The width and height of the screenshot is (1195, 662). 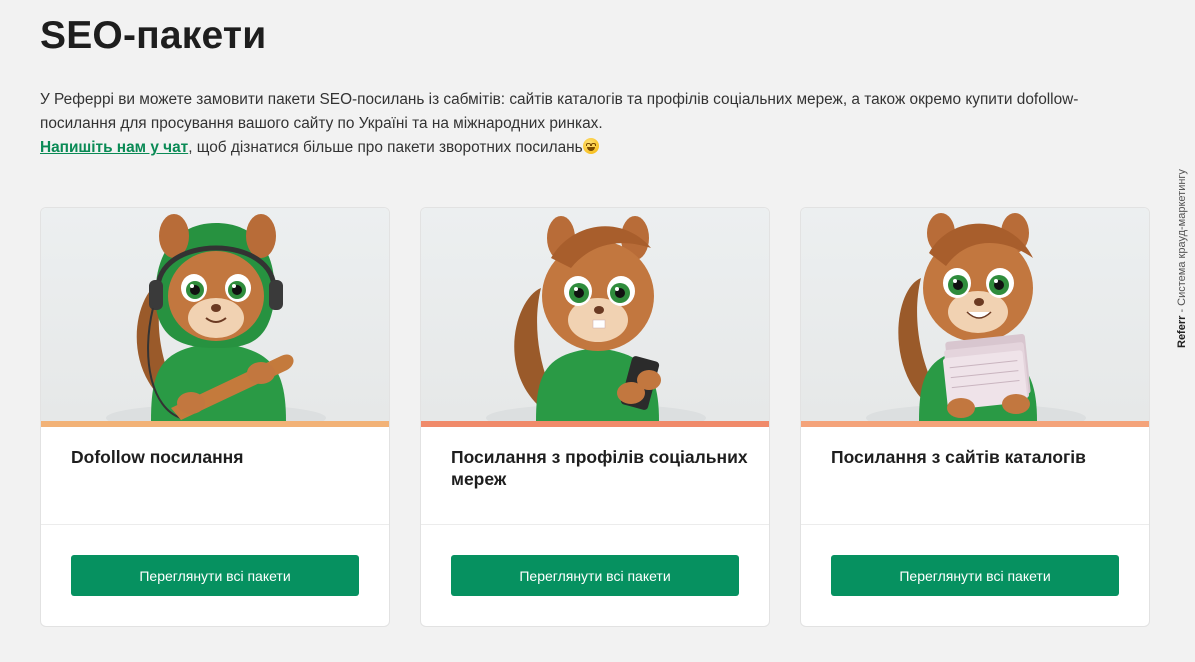 I want to click on squirrel-phone-image, so click(x=595, y=314).